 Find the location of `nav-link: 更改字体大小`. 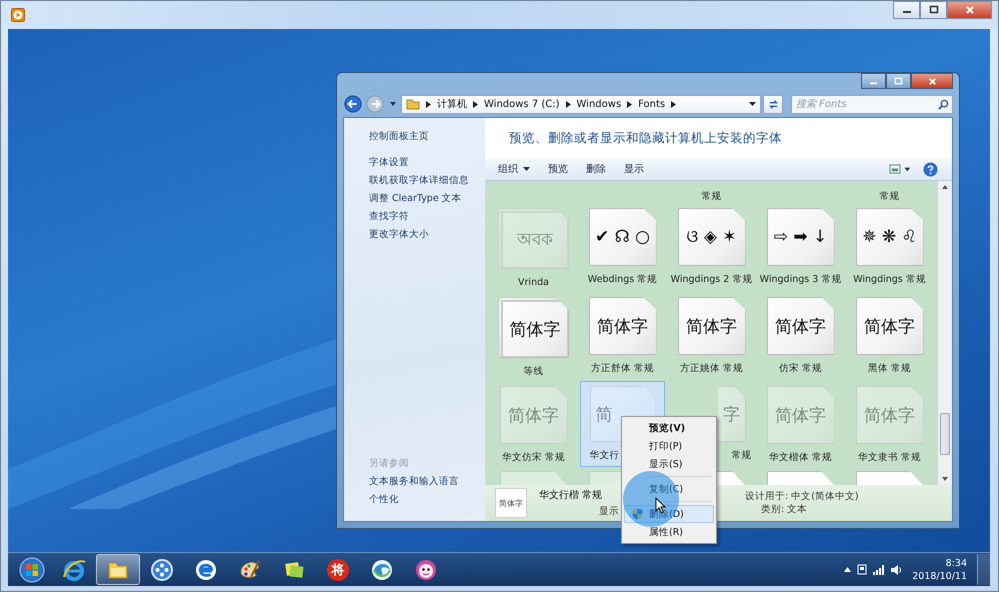

nav-link: 更改字体大小 is located at coordinates (427, 235).